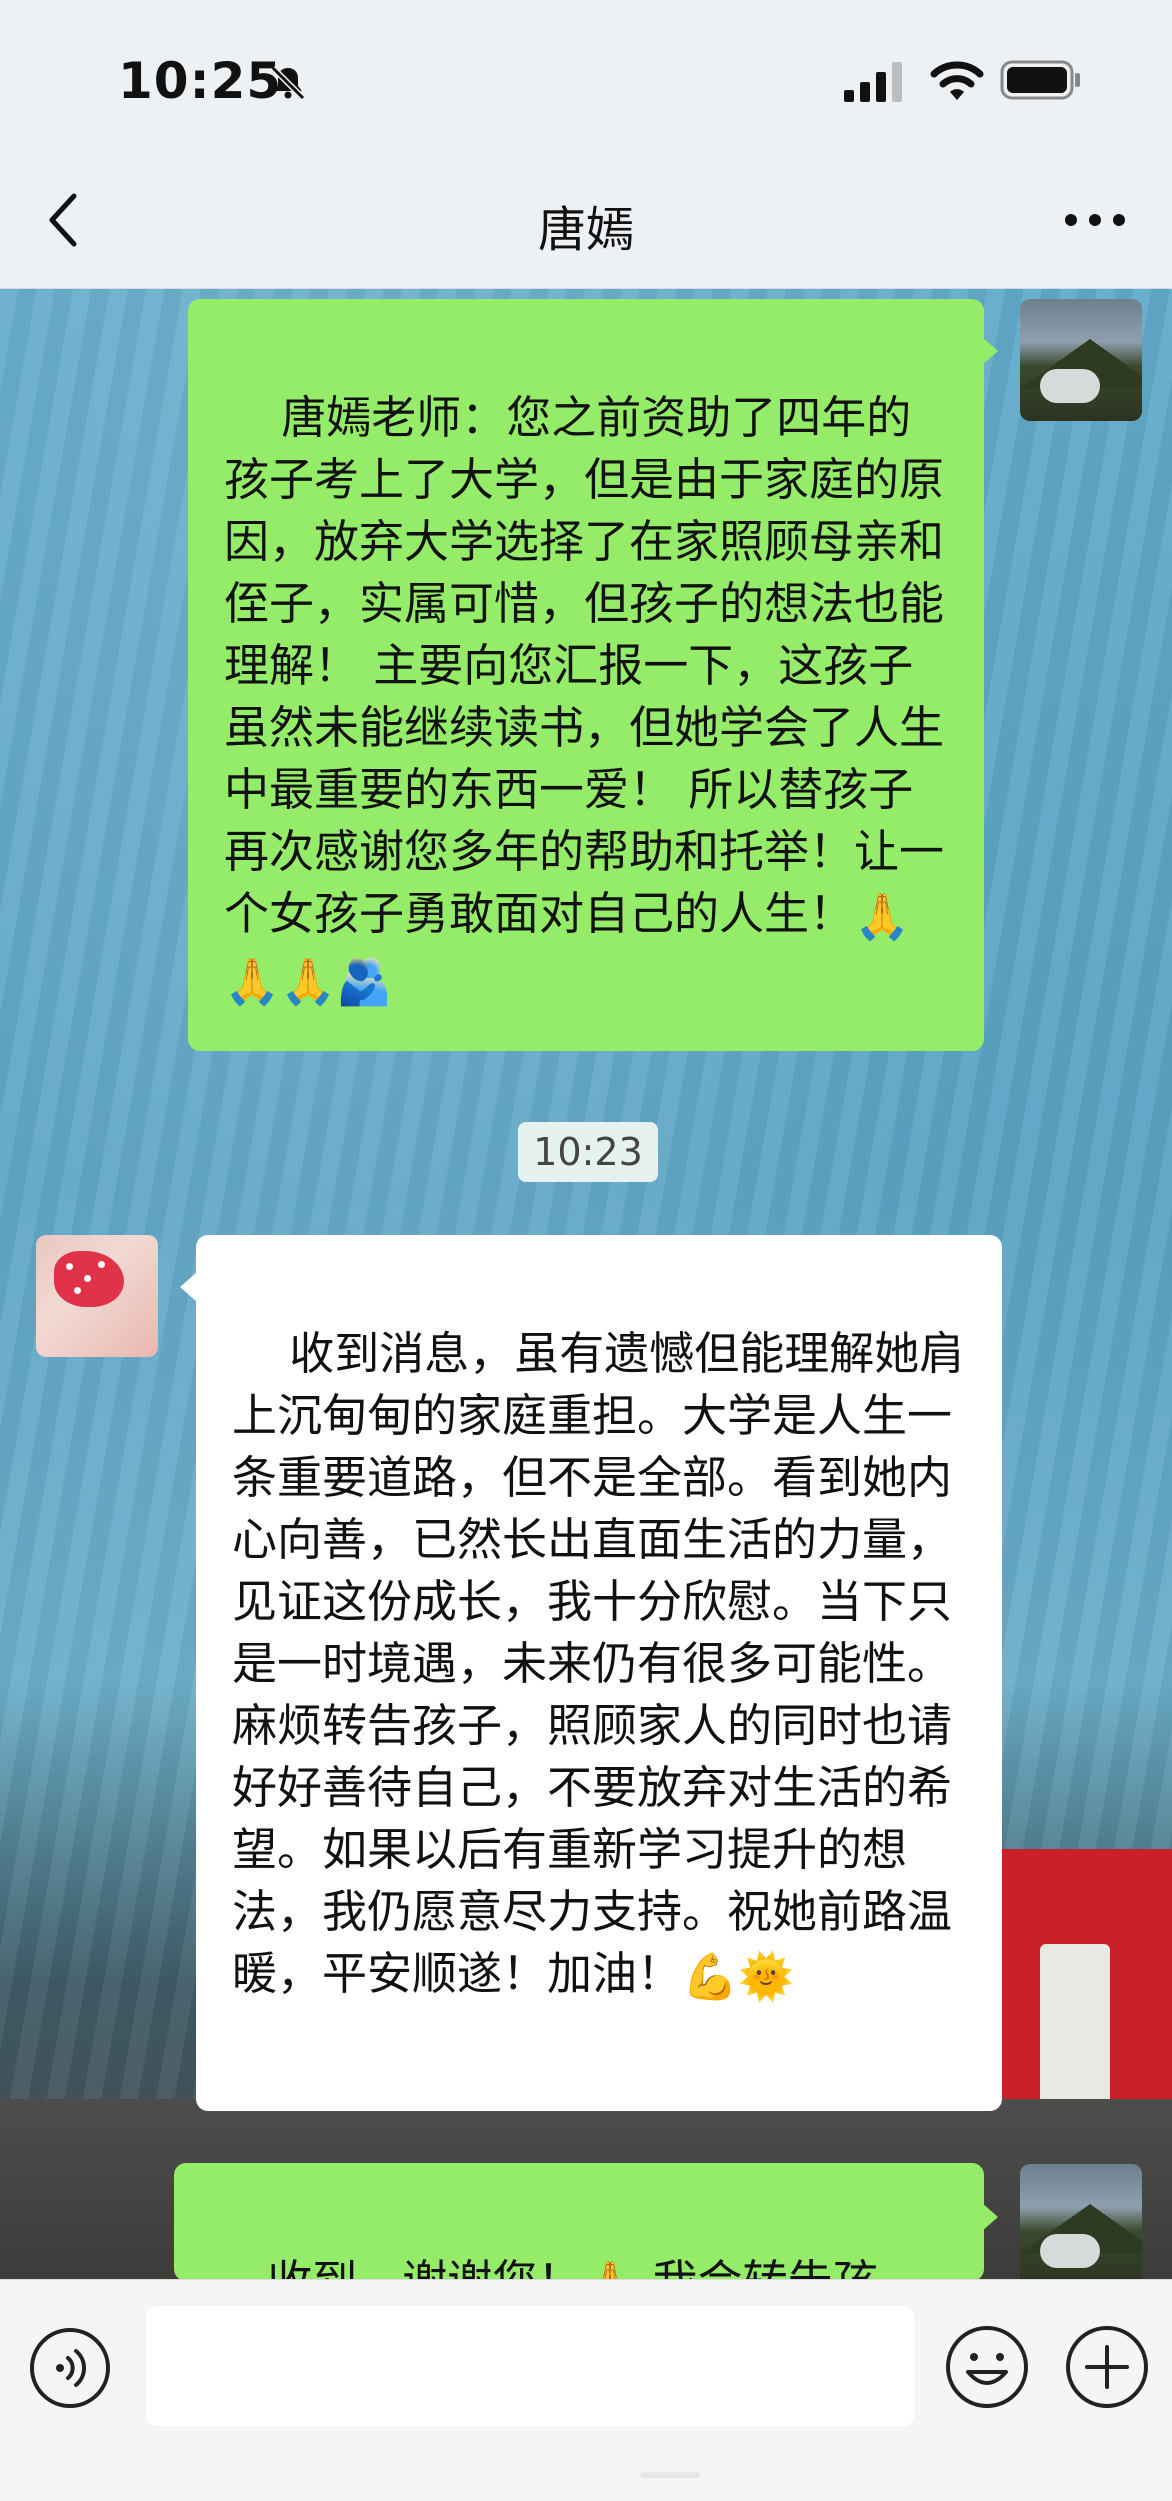  What do you see at coordinates (1107, 2367) in the screenshot?
I see `more-actions-plus-icon` at bounding box center [1107, 2367].